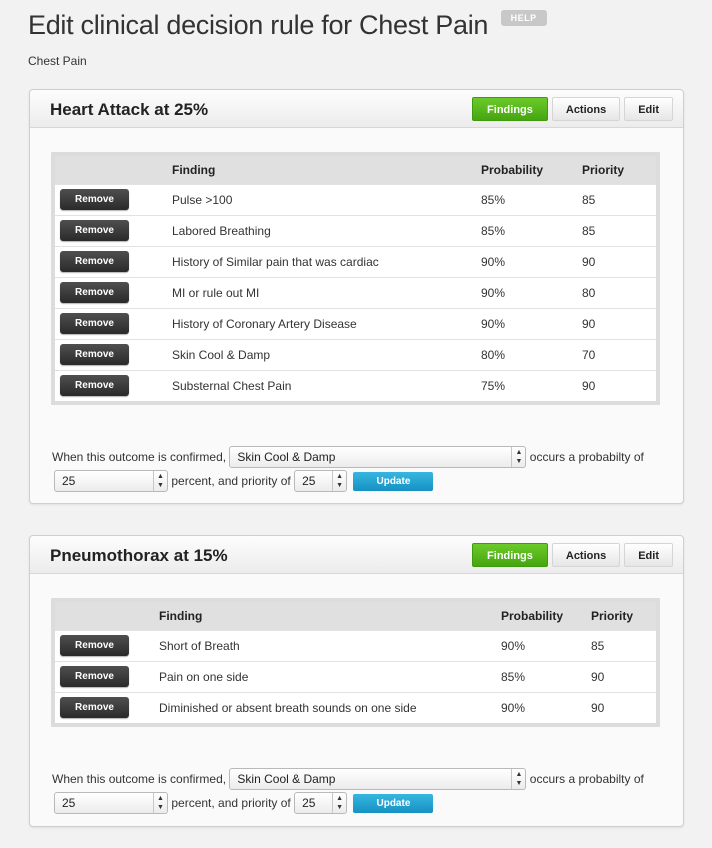 This screenshot has width=712, height=848. I want to click on table-row: Remove Labored Breathing 85% 85, so click(355, 230).